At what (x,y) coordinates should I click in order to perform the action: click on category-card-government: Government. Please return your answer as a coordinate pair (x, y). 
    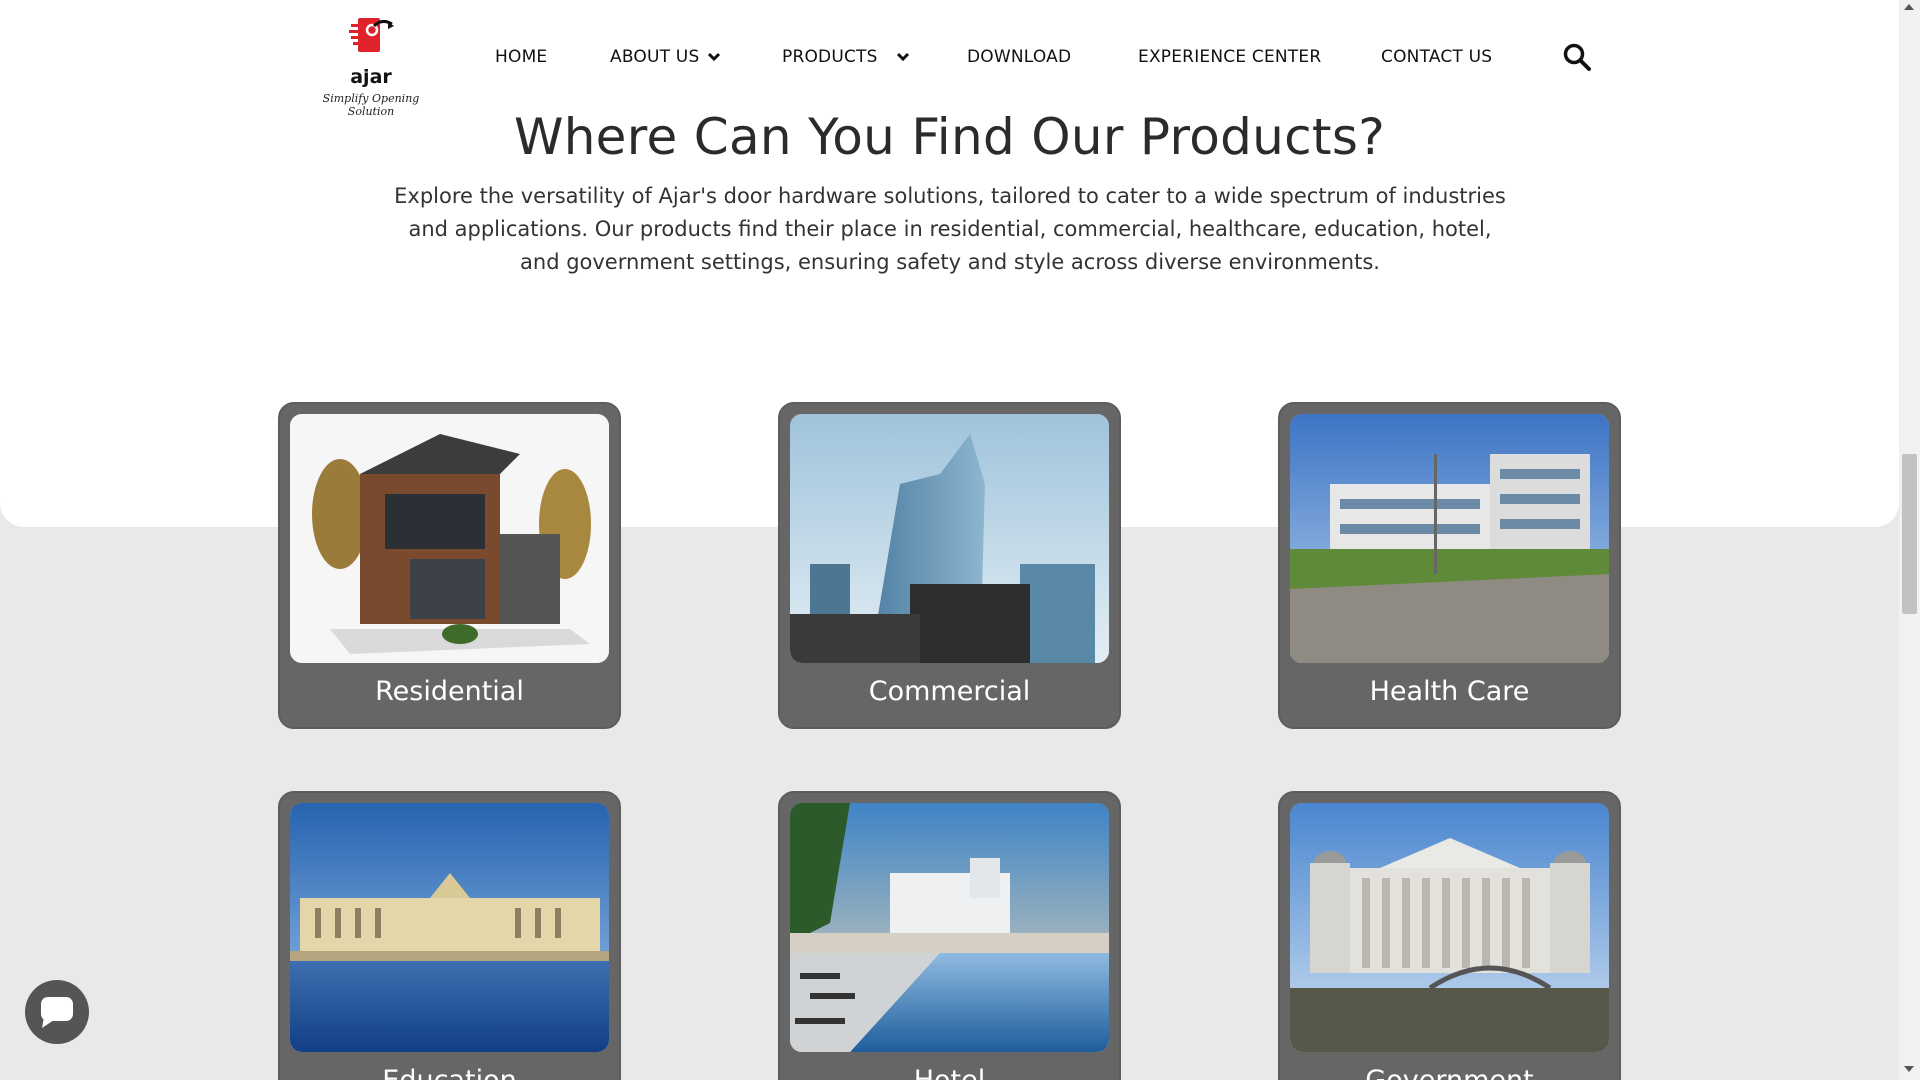
    Looking at the image, I should click on (1449, 935).